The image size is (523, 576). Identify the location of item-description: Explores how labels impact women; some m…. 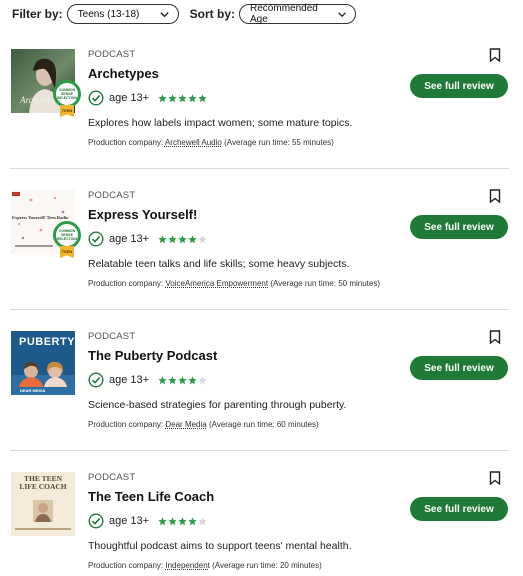
(220, 123).